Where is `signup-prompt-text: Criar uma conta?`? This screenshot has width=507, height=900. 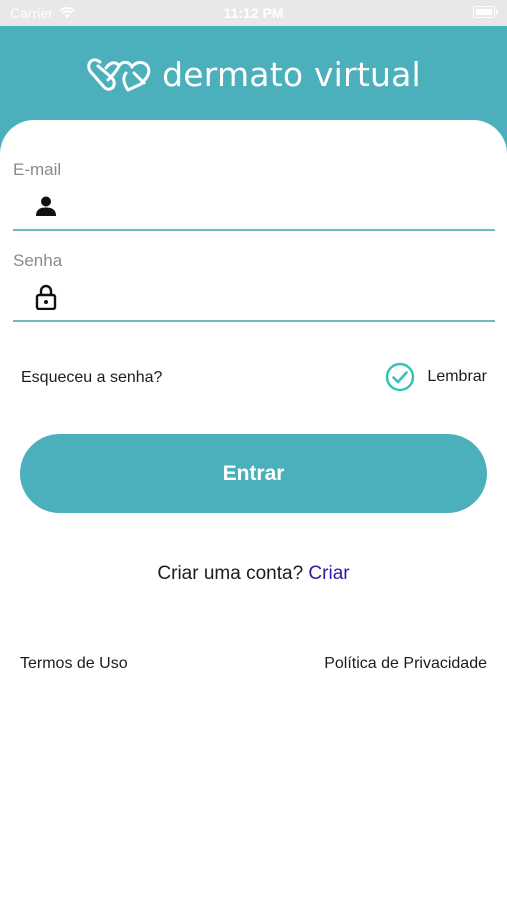
signup-prompt-text: Criar uma conta? is located at coordinates (230, 573).